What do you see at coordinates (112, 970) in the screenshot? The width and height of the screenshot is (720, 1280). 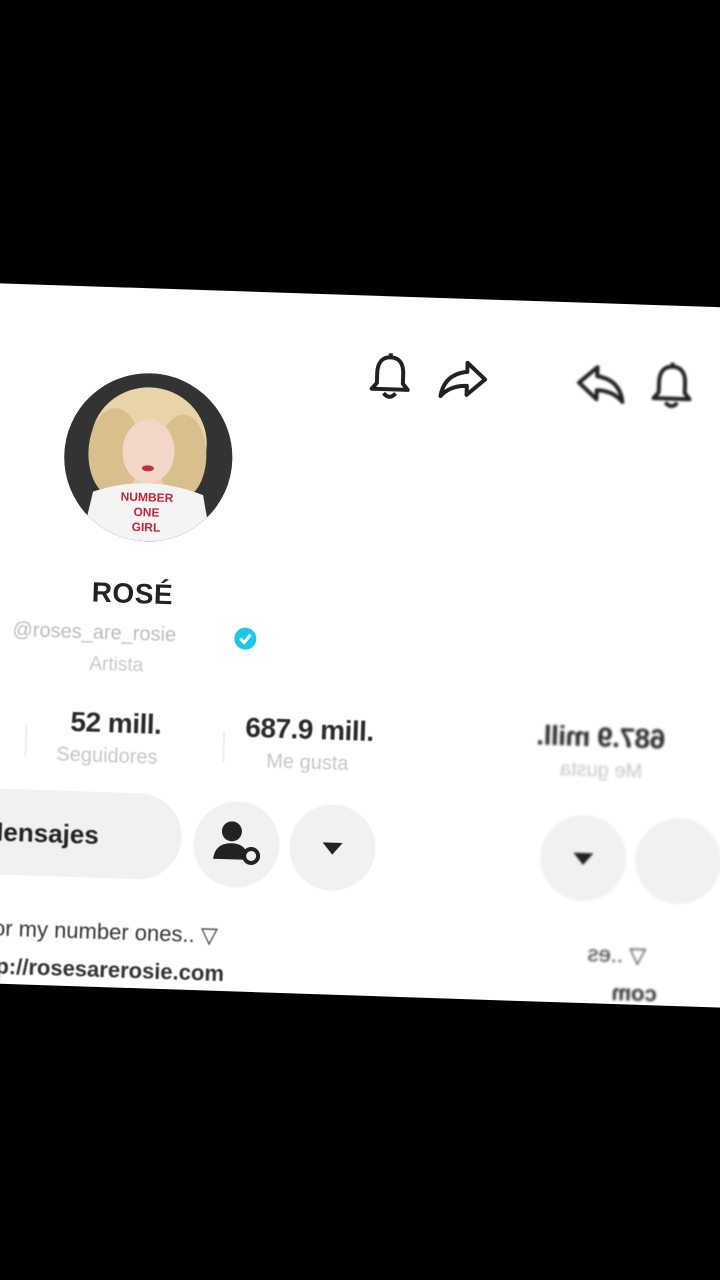 I see `bio-link: http://rosesarerosie.com` at bounding box center [112, 970].